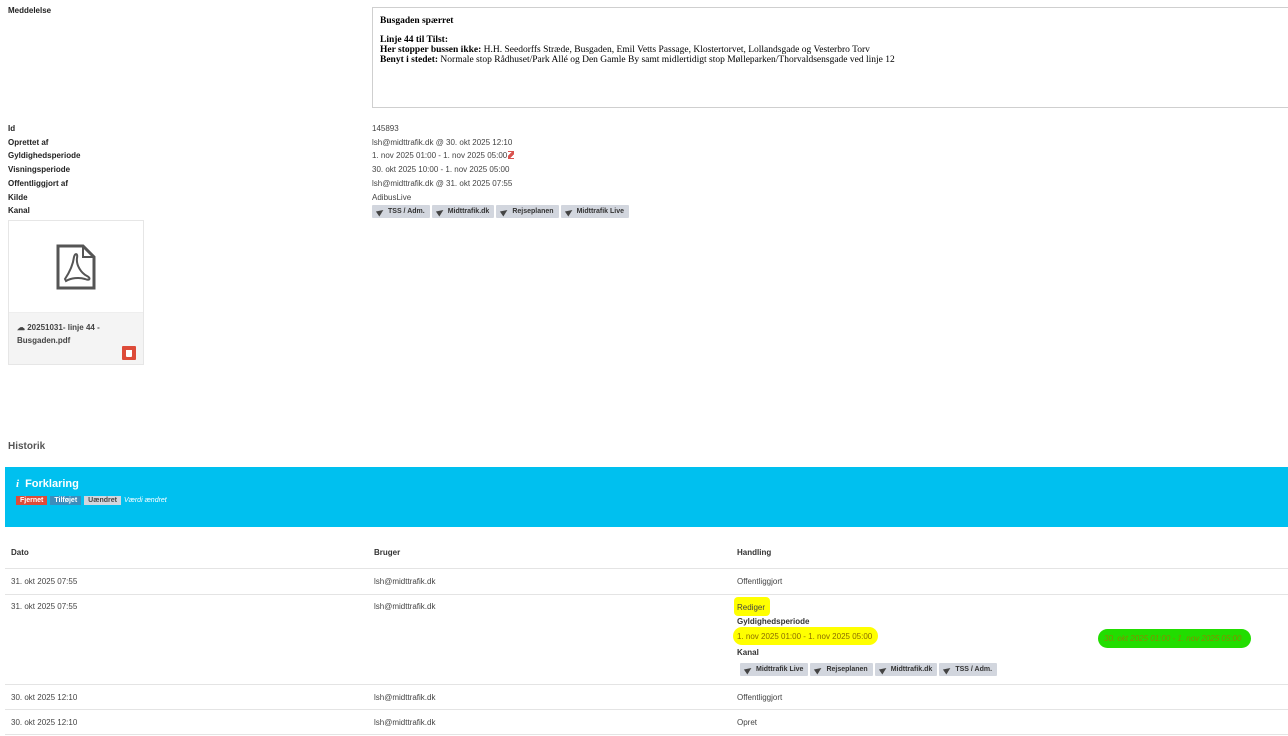 This screenshot has width=1288, height=736. I want to click on attachment-download-link: ☁ 20251031- linje 44 - Busgaden.pdf, so click(76, 334).